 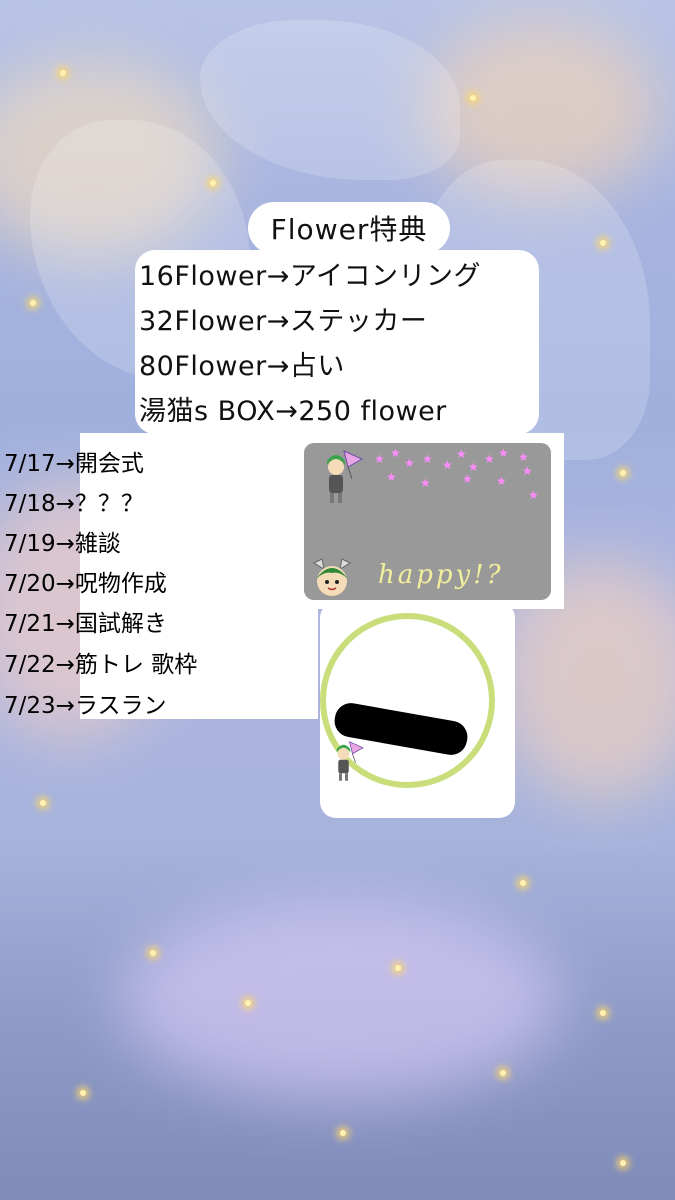 What do you see at coordinates (332, 577) in the screenshot?
I see `character-face-icon` at bounding box center [332, 577].